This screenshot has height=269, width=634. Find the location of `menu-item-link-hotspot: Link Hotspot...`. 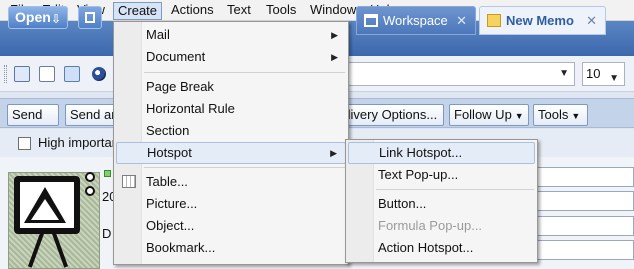

menu-item-link-hotspot: Link Hotspot... is located at coordinates (441, 153).